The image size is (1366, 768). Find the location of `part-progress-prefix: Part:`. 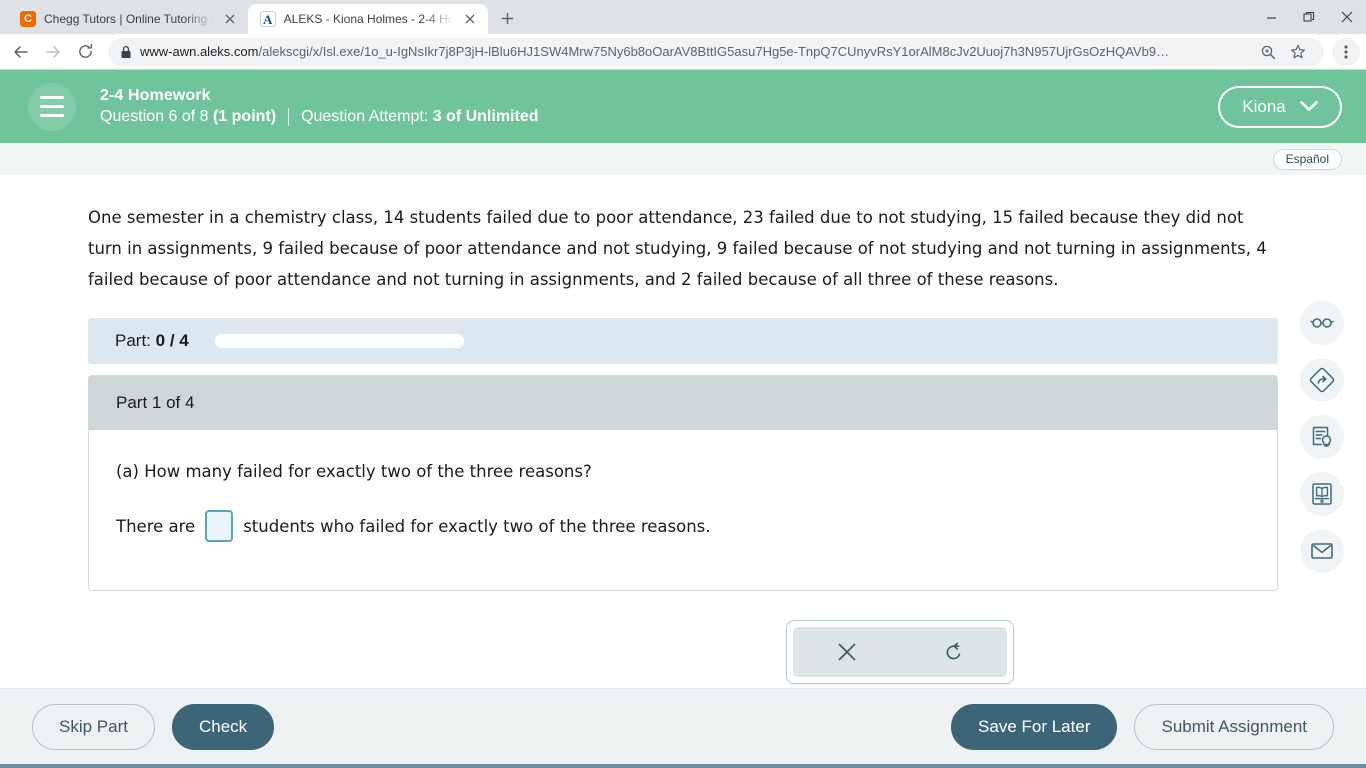

part-progress-prefix: Part: is located at coordinates (133, 340).